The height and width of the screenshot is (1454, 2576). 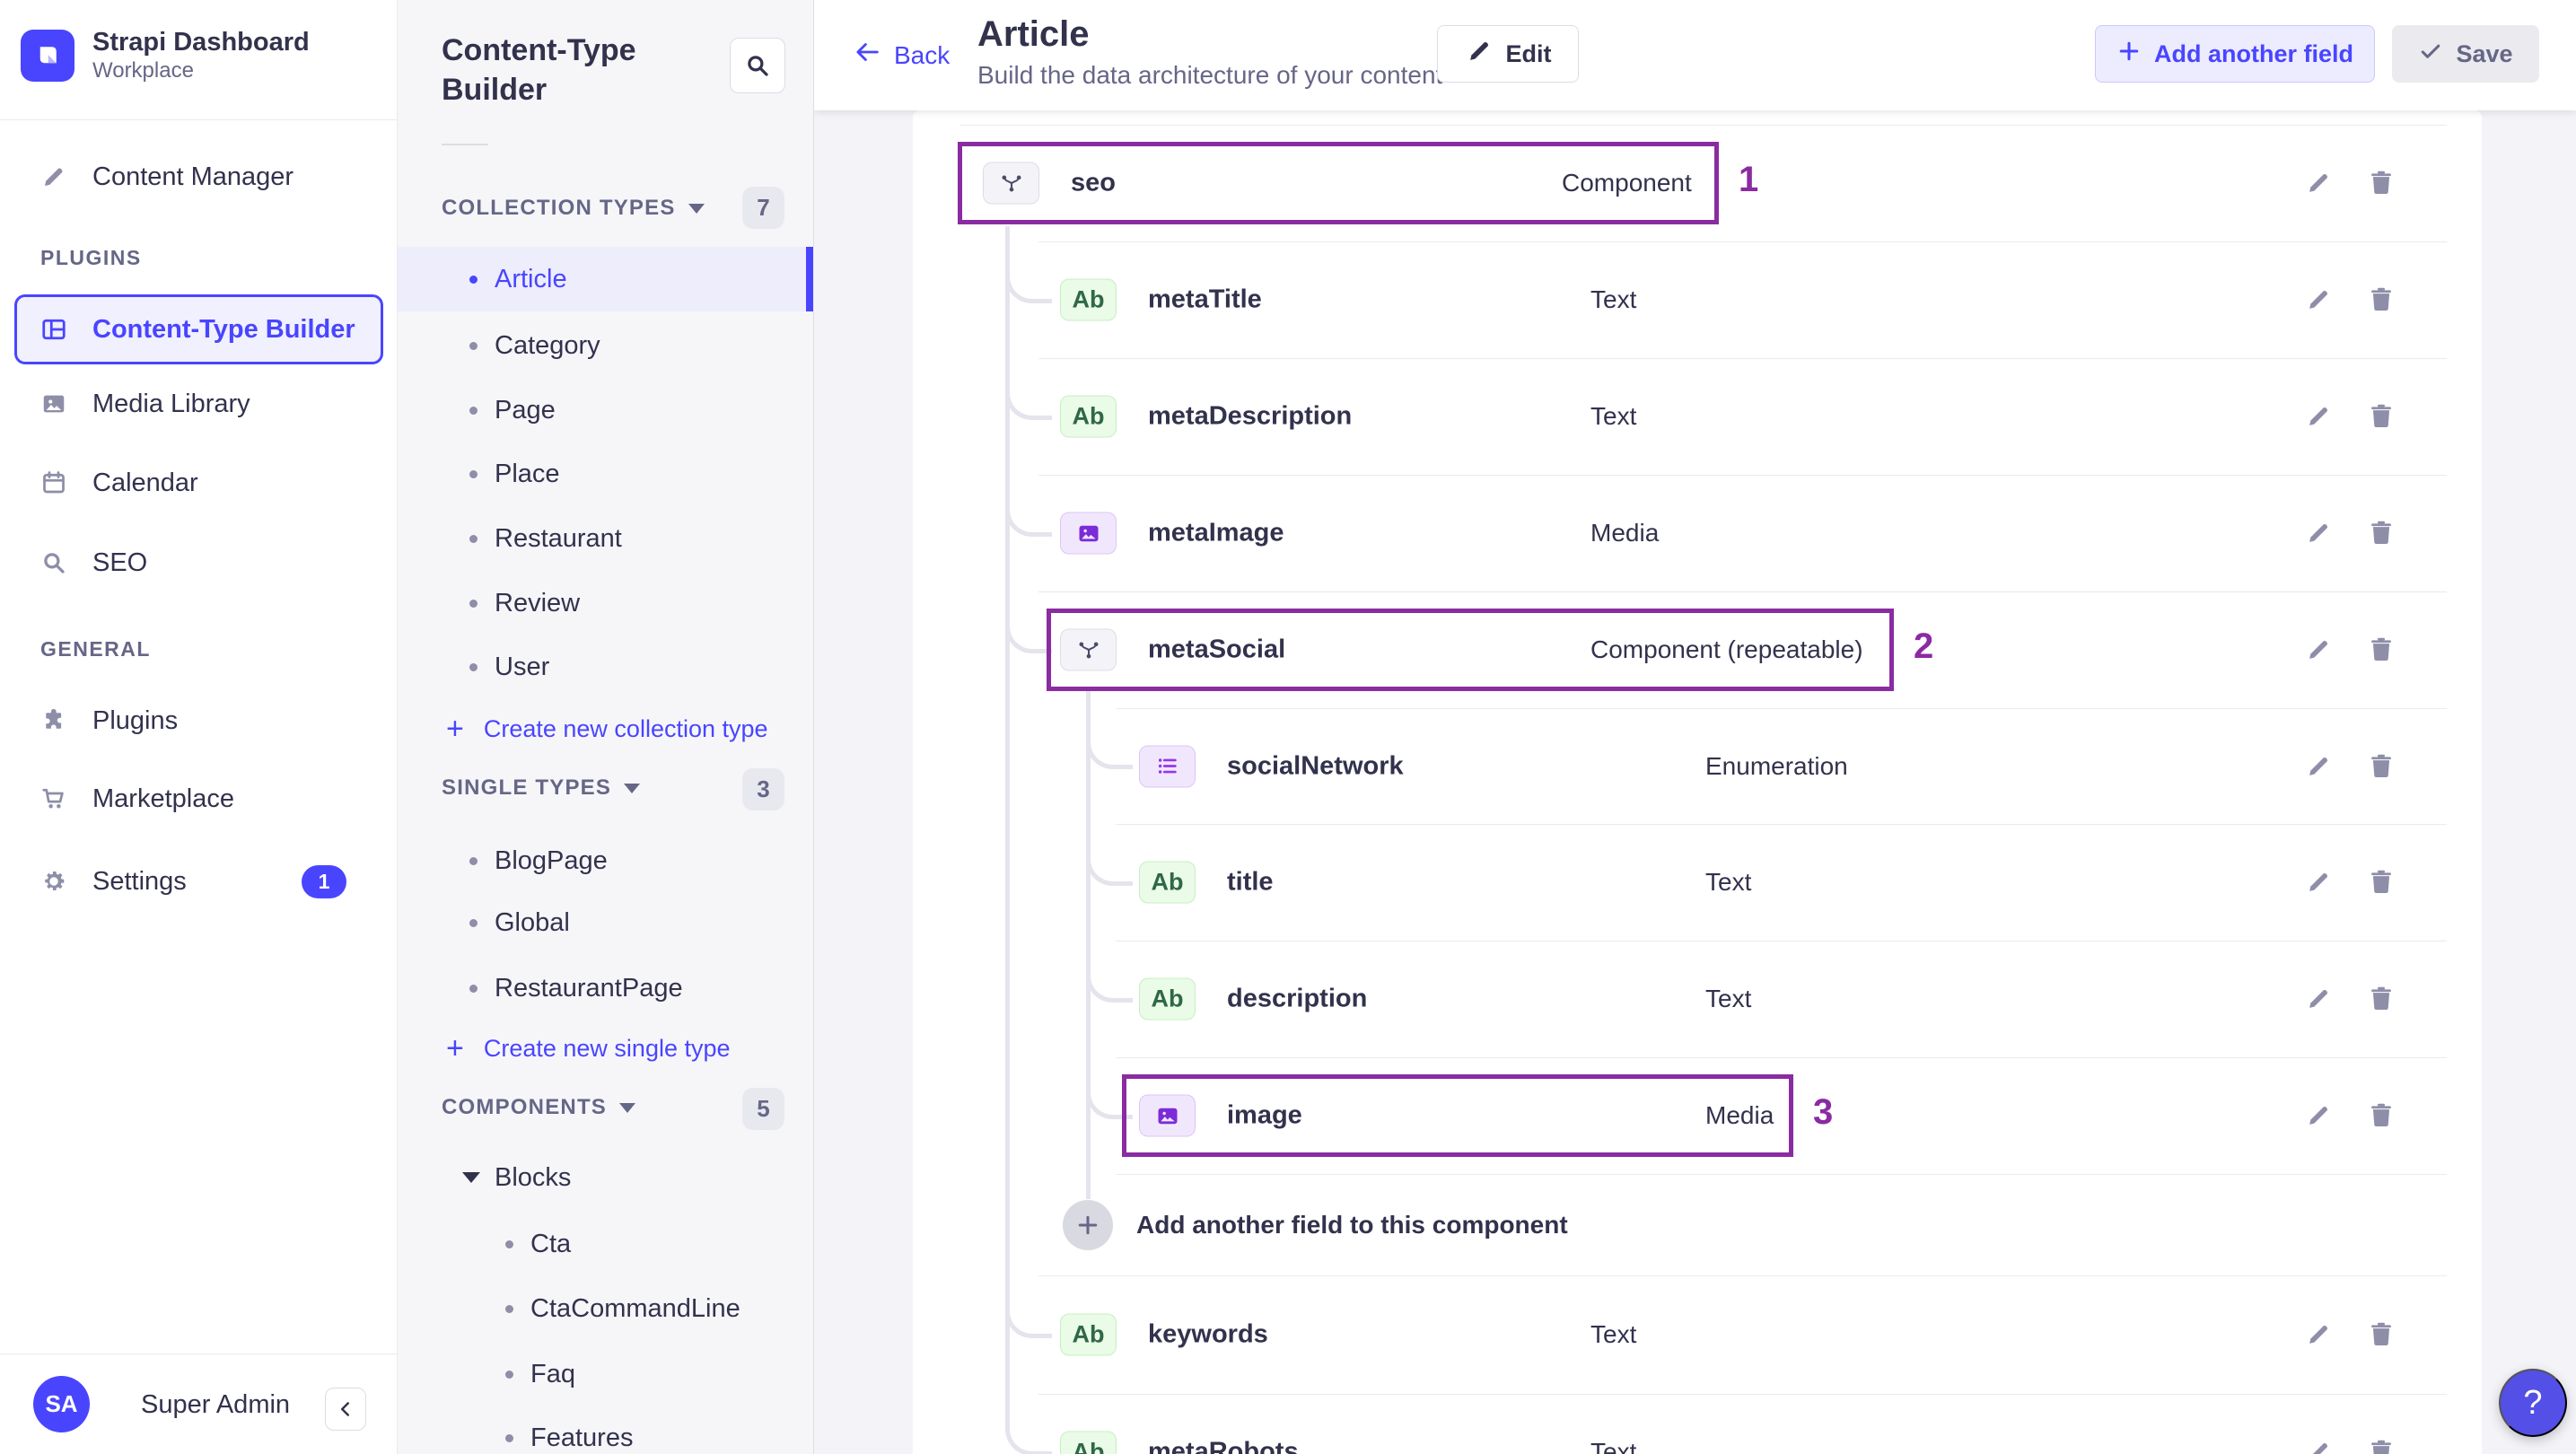 What do you see at coordinates (606, 1048) in the screenshot?
I see `create-new--single-type: + Create new single type` at bounding box center [606, 1048].